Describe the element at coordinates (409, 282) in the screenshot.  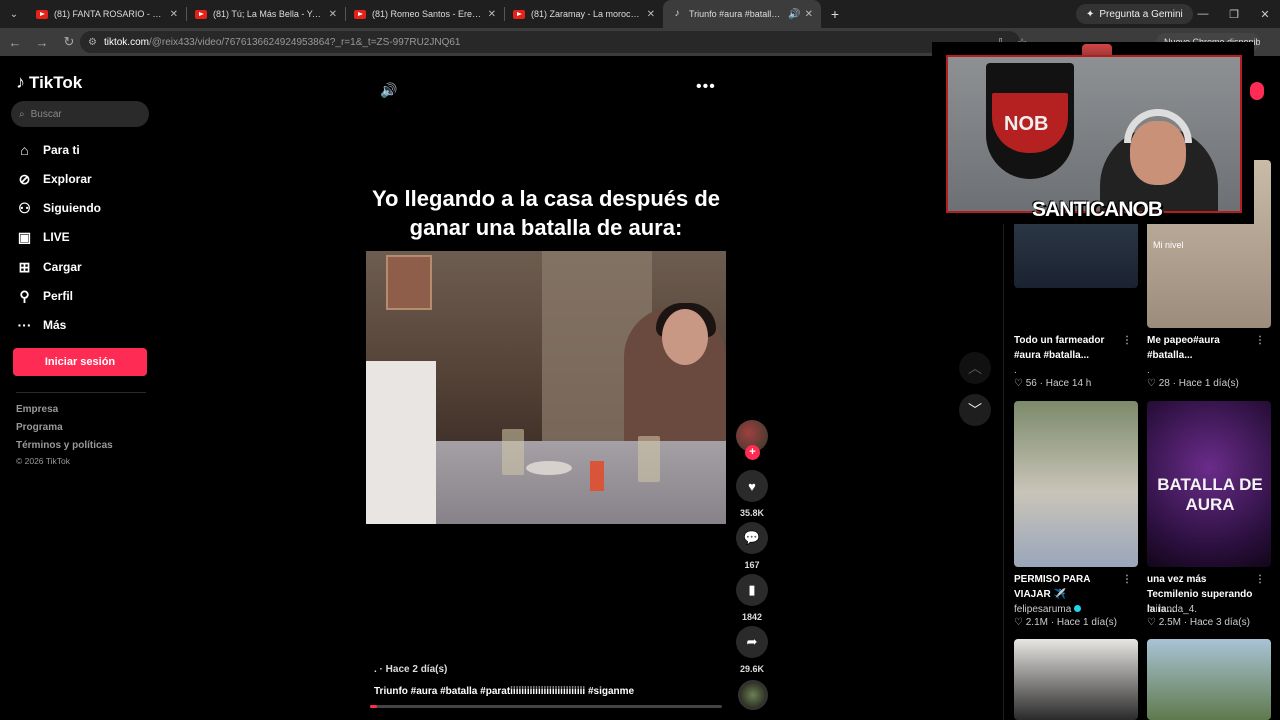
I see `scene-picture` at that location.